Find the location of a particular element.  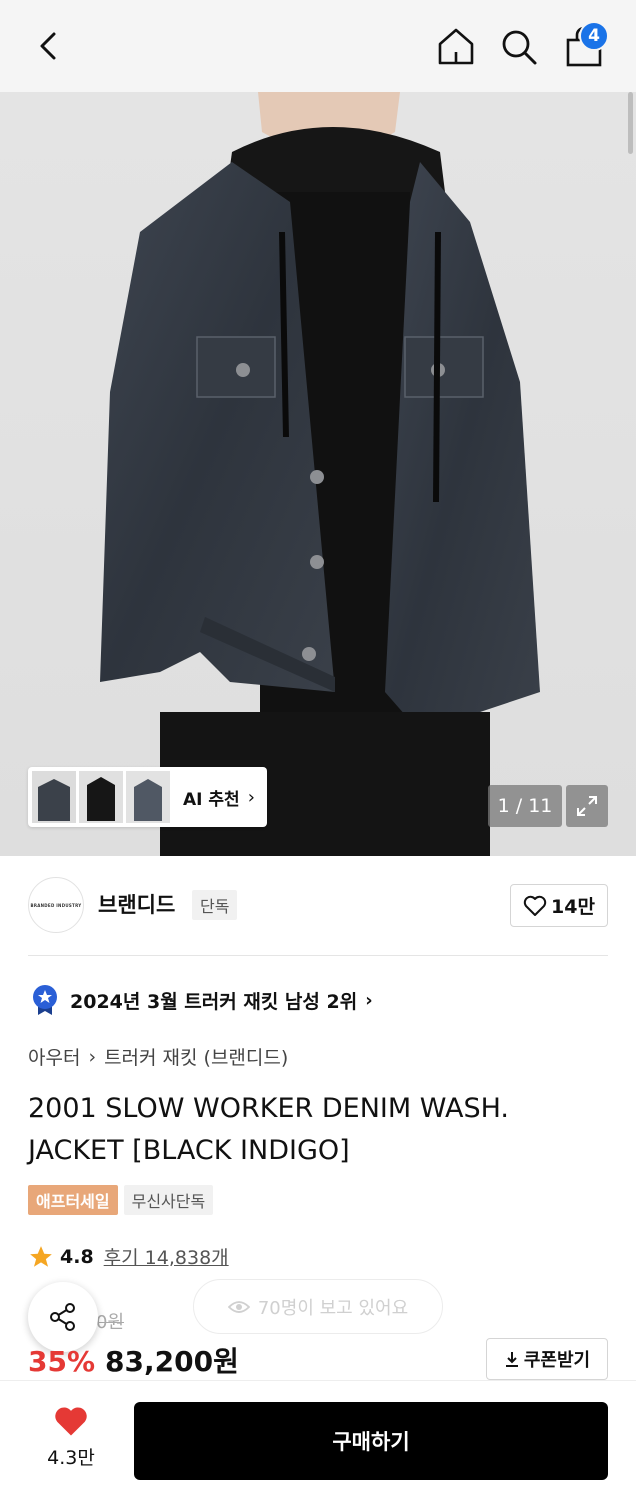

cart-count-badge: 4 is located at coordinates (594, 36).